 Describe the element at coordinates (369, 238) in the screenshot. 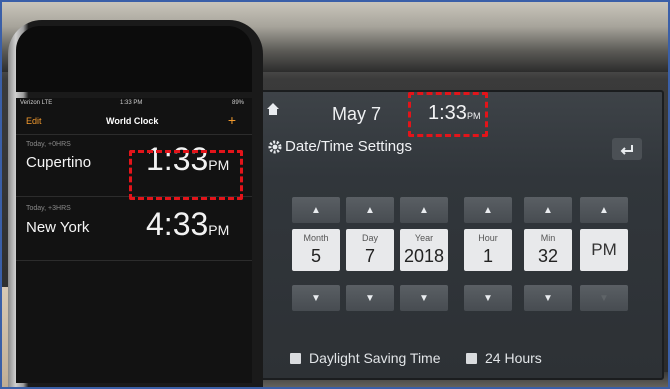

I see `day-label: Day` at that location.